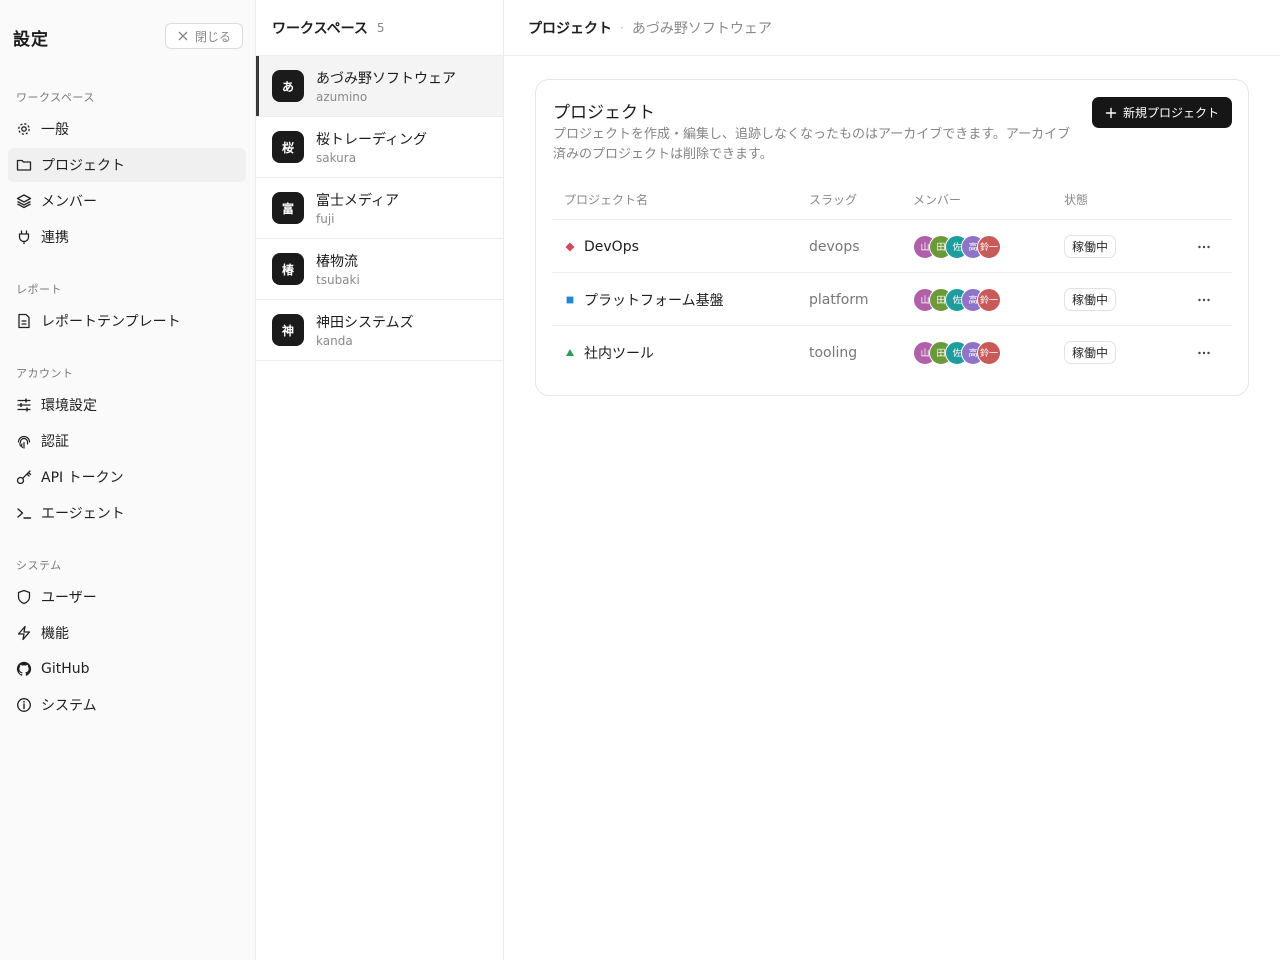 The height and width of the screenshot is (960, 1280). What do you see at coordinates (82, 478) in the screenshot?
I see `sidebar-item-label: API トークン` at bounding box center [82, 478].